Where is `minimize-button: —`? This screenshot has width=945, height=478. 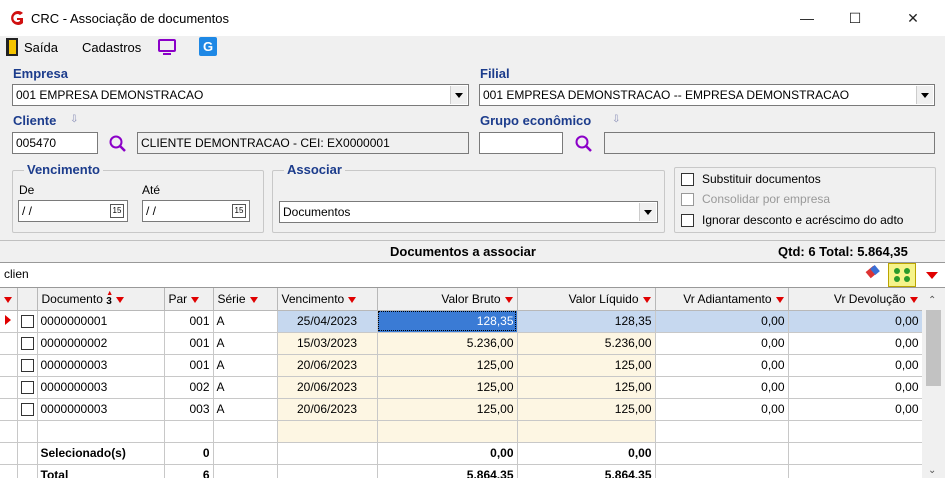
minimize-button: — is located at coordinates (807, 18).